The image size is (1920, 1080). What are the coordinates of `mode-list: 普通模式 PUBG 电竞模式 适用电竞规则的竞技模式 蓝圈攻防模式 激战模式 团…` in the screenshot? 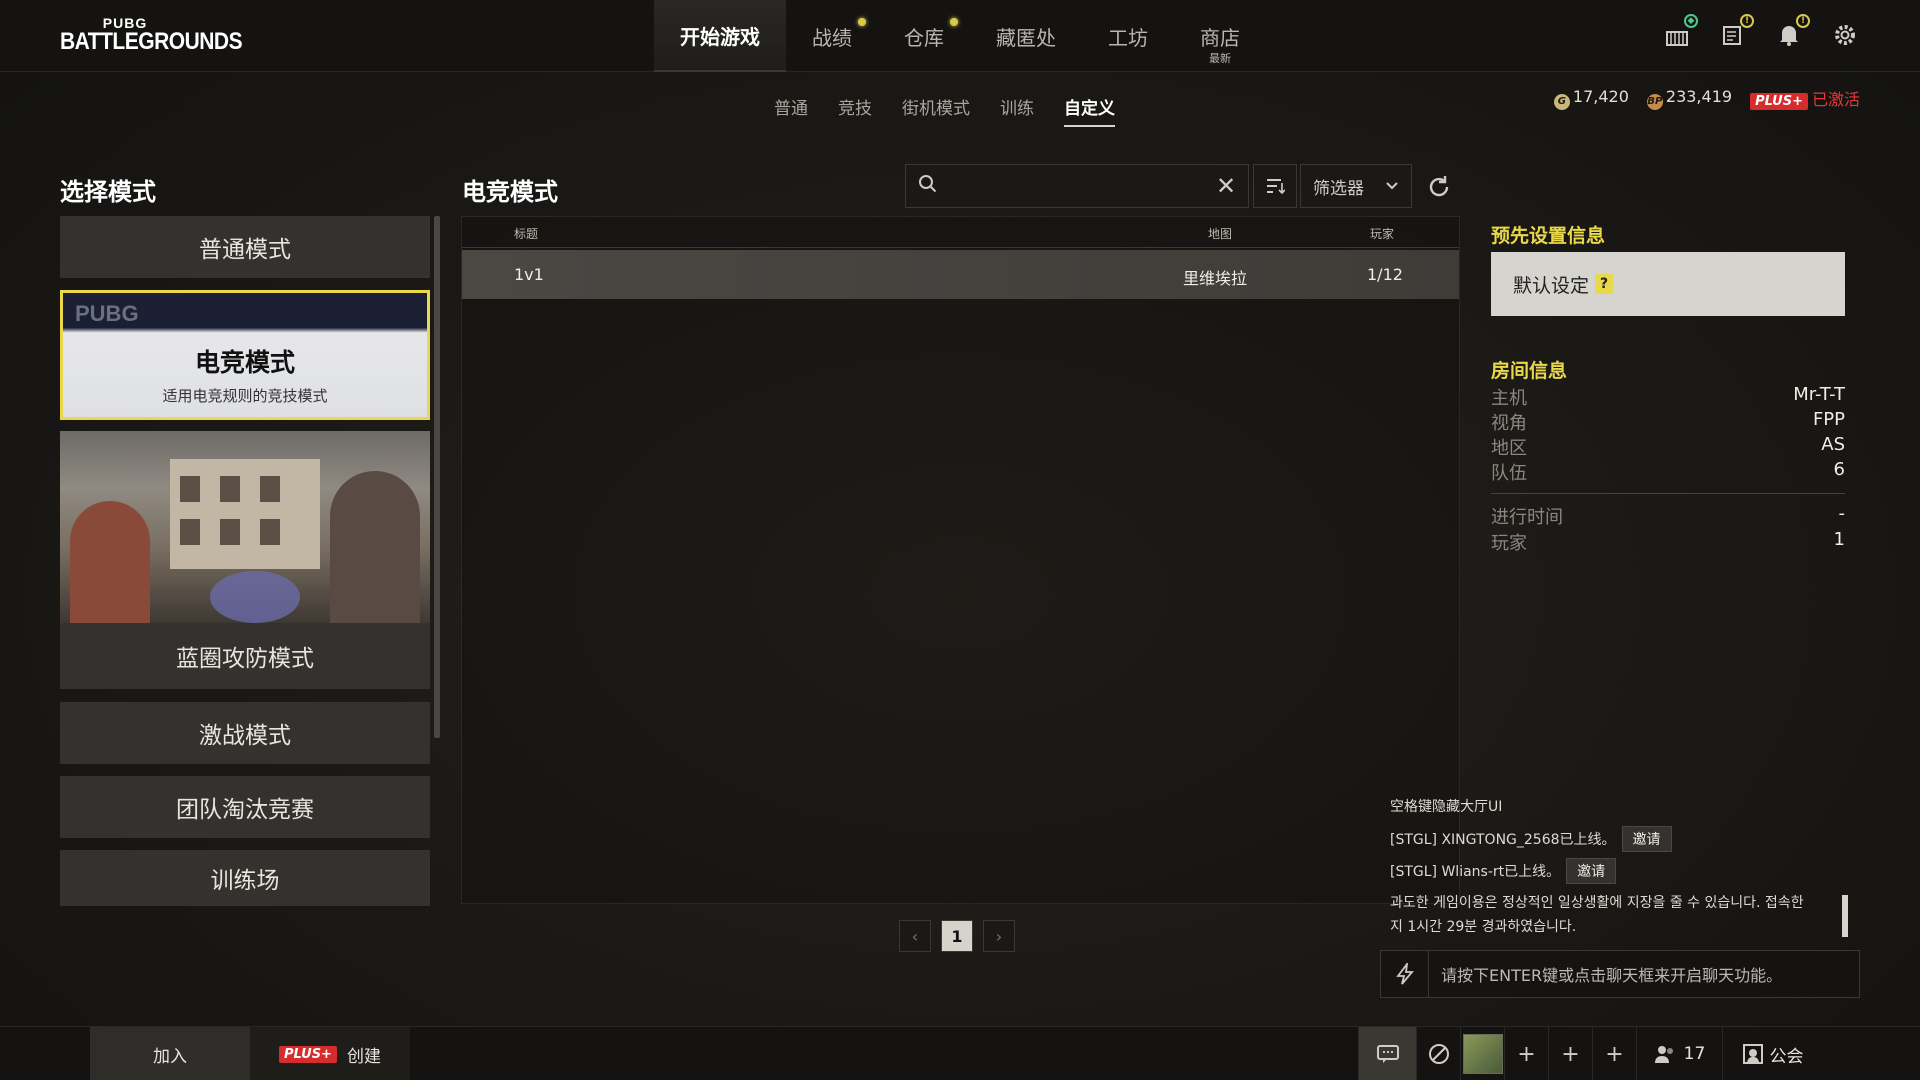 It's located at (245, 561).